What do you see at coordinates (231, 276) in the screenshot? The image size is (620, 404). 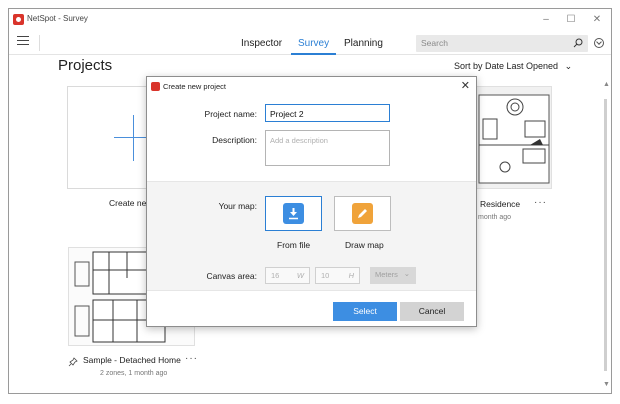 I see `canvas-area-label: Canvas area:` at bounding box center [231, 276].